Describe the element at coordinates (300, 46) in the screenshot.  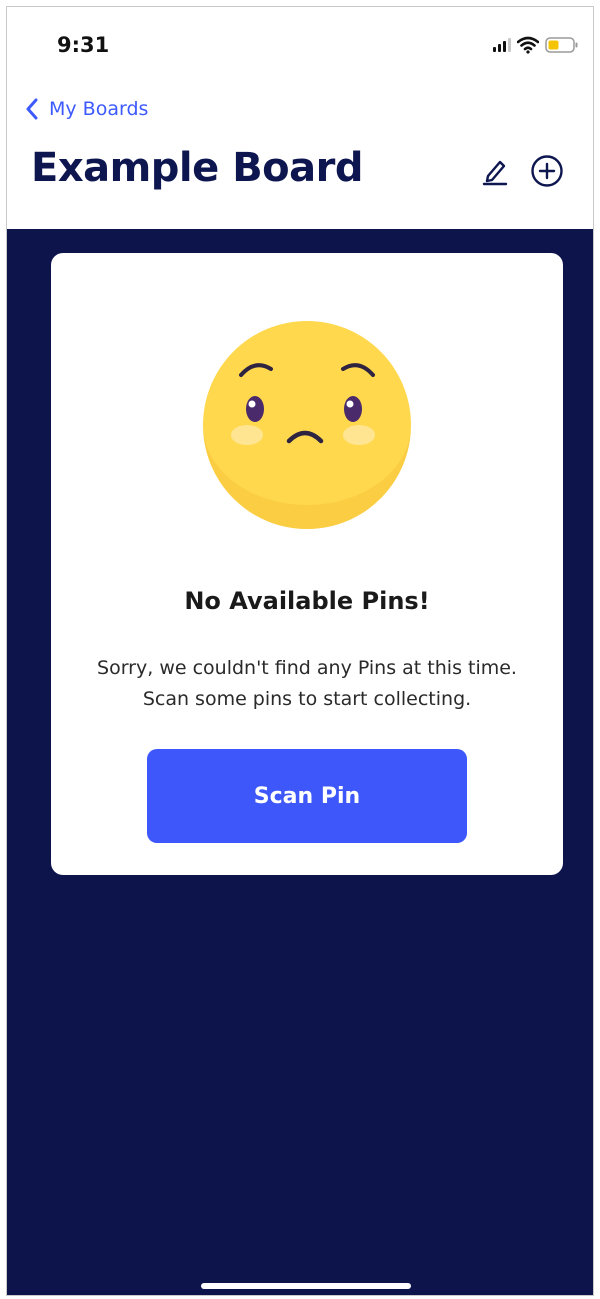
I see `status-bar: 9:31` at that location.